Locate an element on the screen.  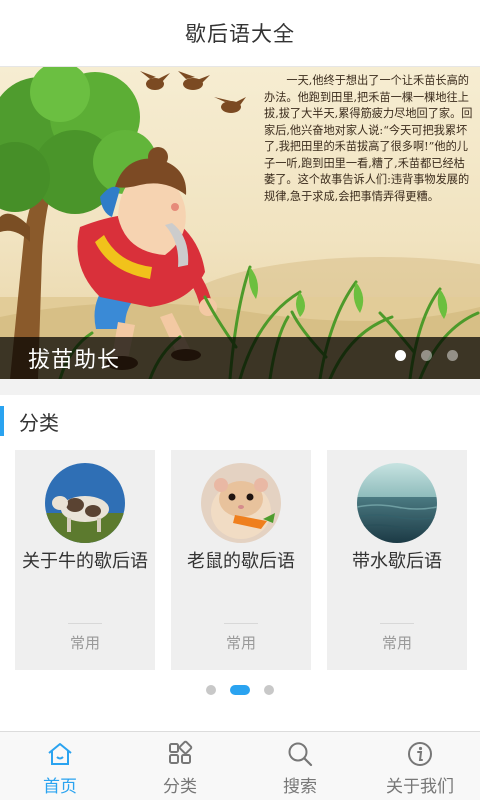
banner-caption-bar: 拔苗助长 is located at coordinates (240, 358).